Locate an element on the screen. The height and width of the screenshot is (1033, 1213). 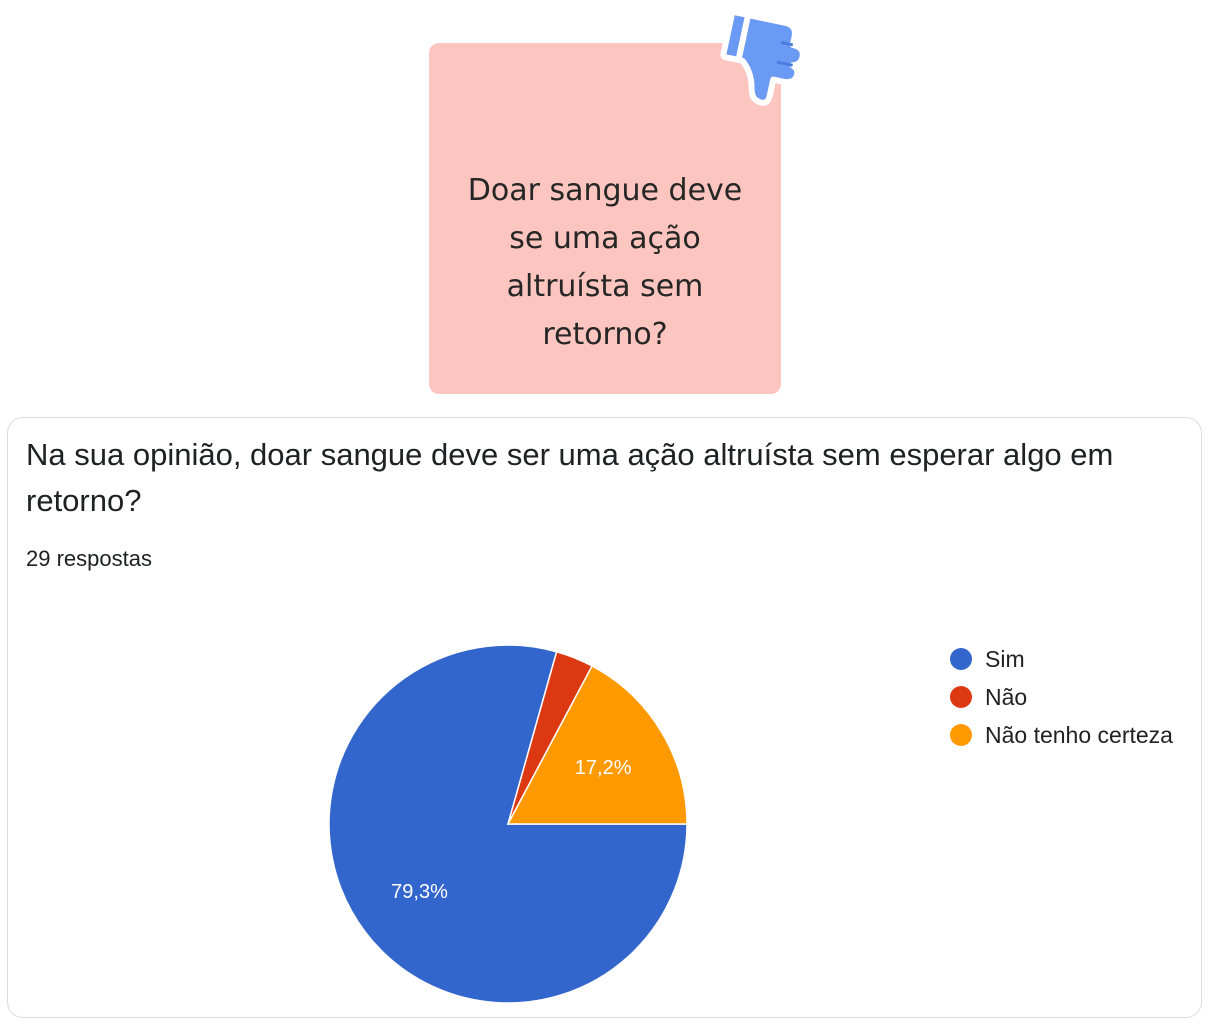
legend-item-nao: Não is located at coordinates (1061, 697).